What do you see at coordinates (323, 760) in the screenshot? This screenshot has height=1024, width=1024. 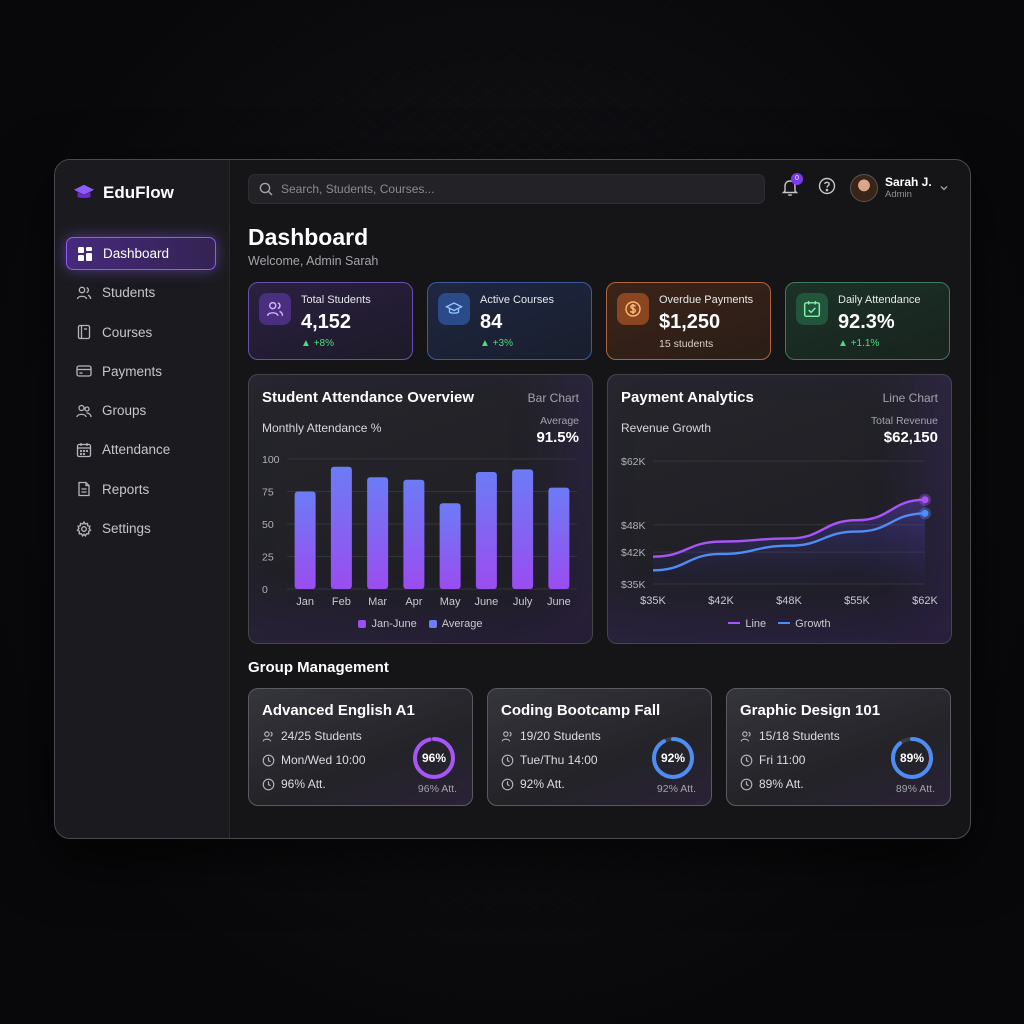 I see `group-schedule-text: Mon/Wed 10:00` at bounding box center [323, 760].